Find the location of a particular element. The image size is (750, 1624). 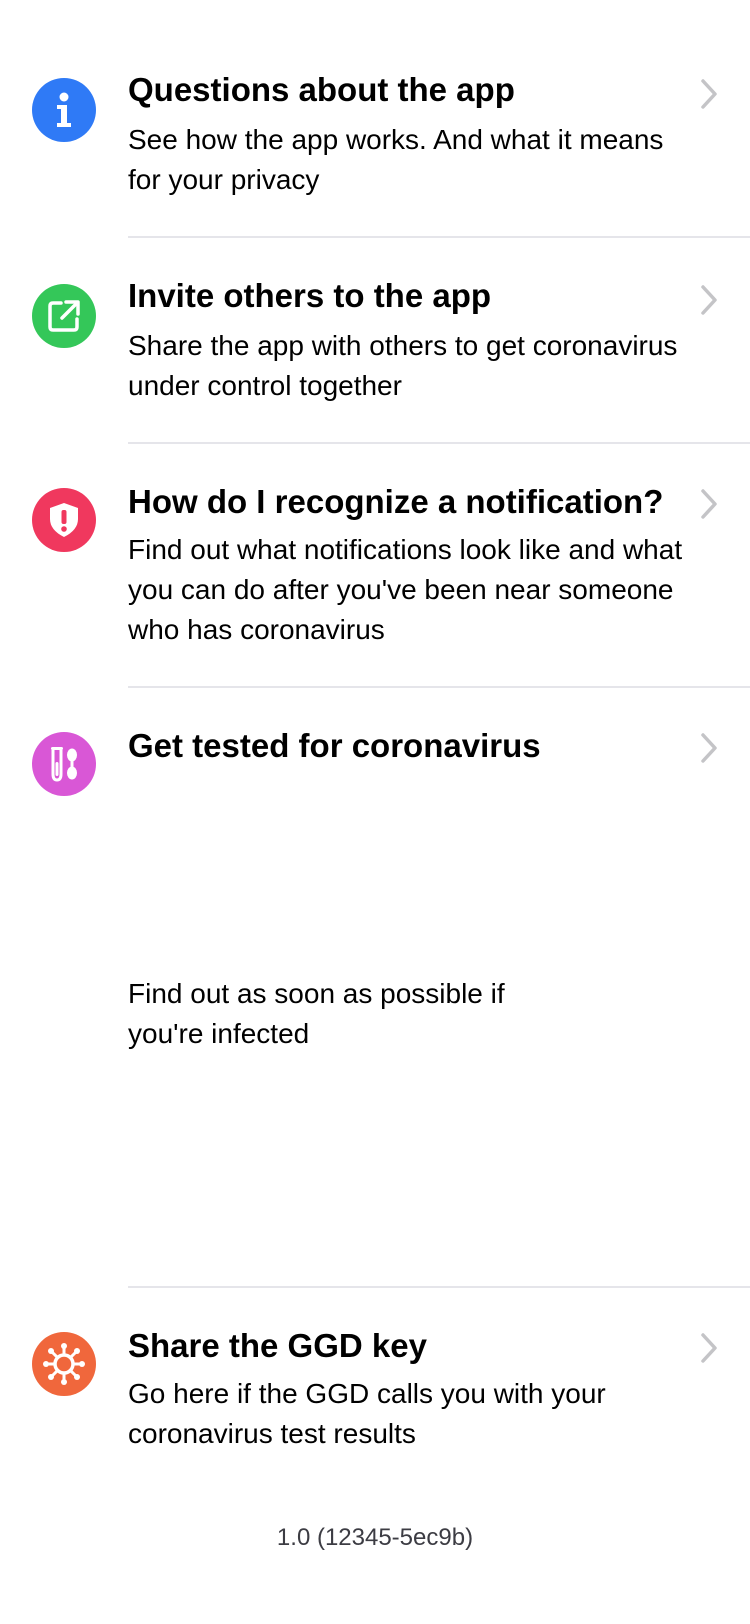

info-icon is located at coordinates (64, 110).